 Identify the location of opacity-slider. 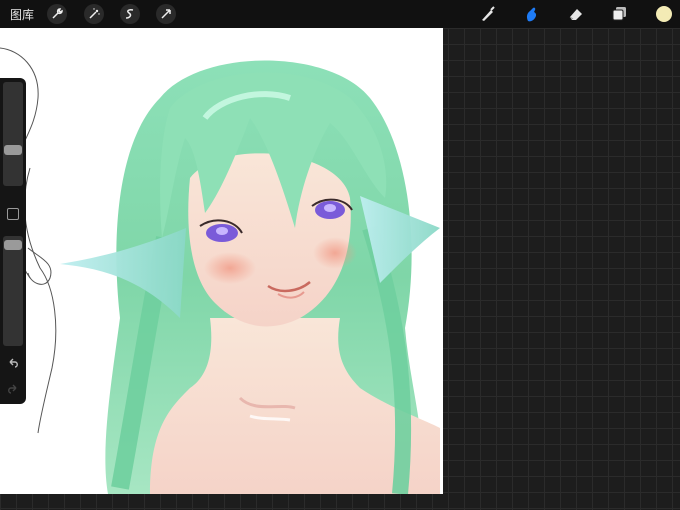
(13, 291).